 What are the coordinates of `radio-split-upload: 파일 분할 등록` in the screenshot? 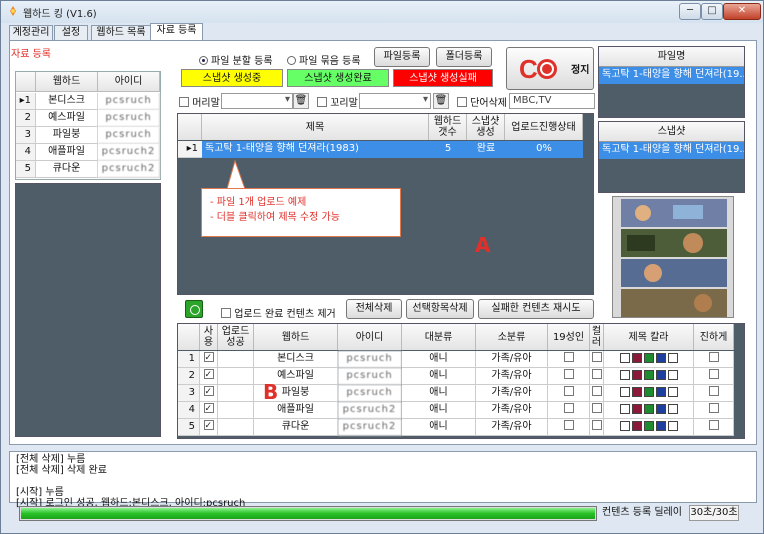 It's located at (236, 59).